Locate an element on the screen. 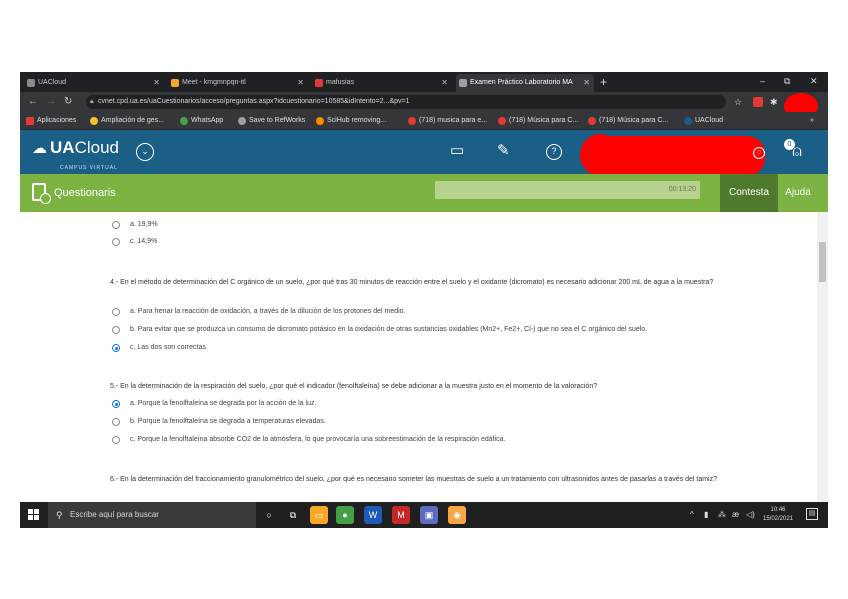  contesta-tab: Contesta is located at coordinates (749, 193).